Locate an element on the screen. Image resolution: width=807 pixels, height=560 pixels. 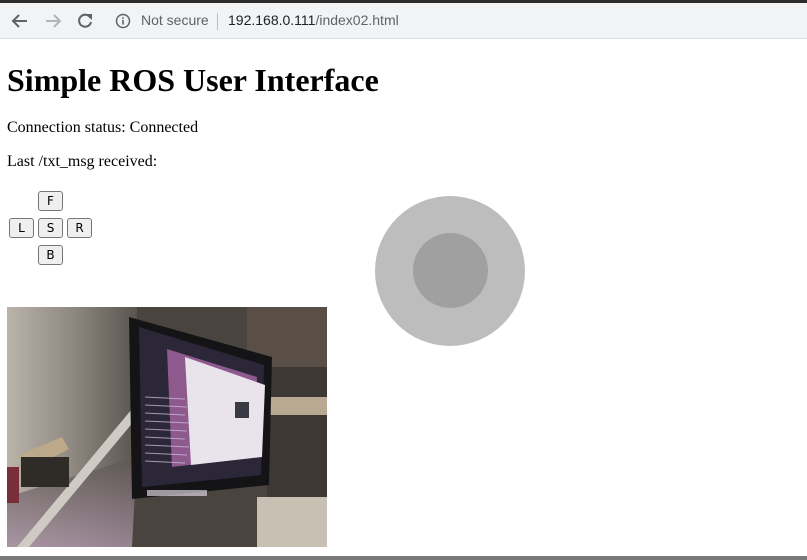
info-icon is located at coordinates (123, 21).